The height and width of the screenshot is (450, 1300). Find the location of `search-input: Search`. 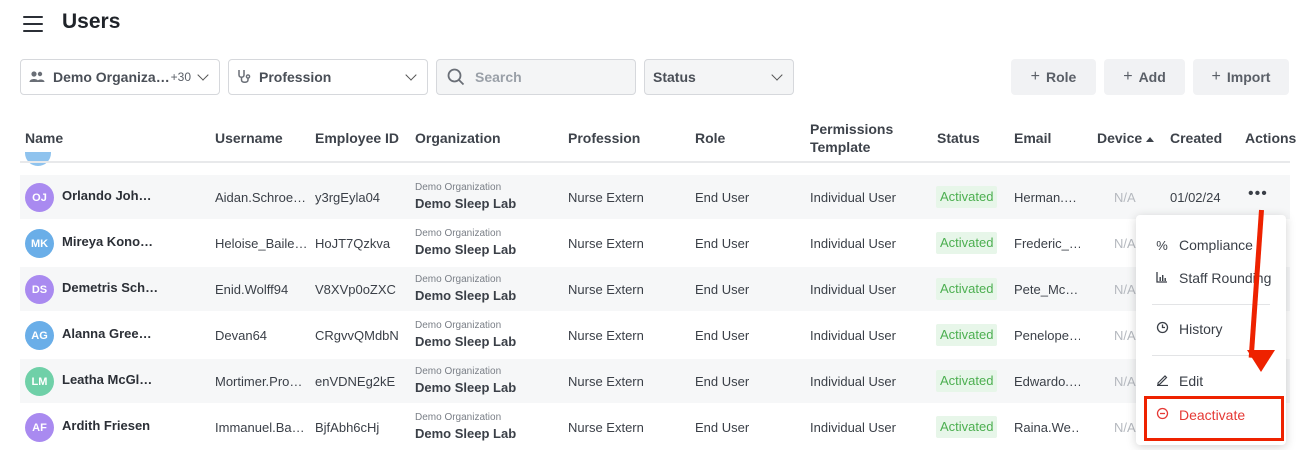

search-input: Search is located at coordinates (536, 77).